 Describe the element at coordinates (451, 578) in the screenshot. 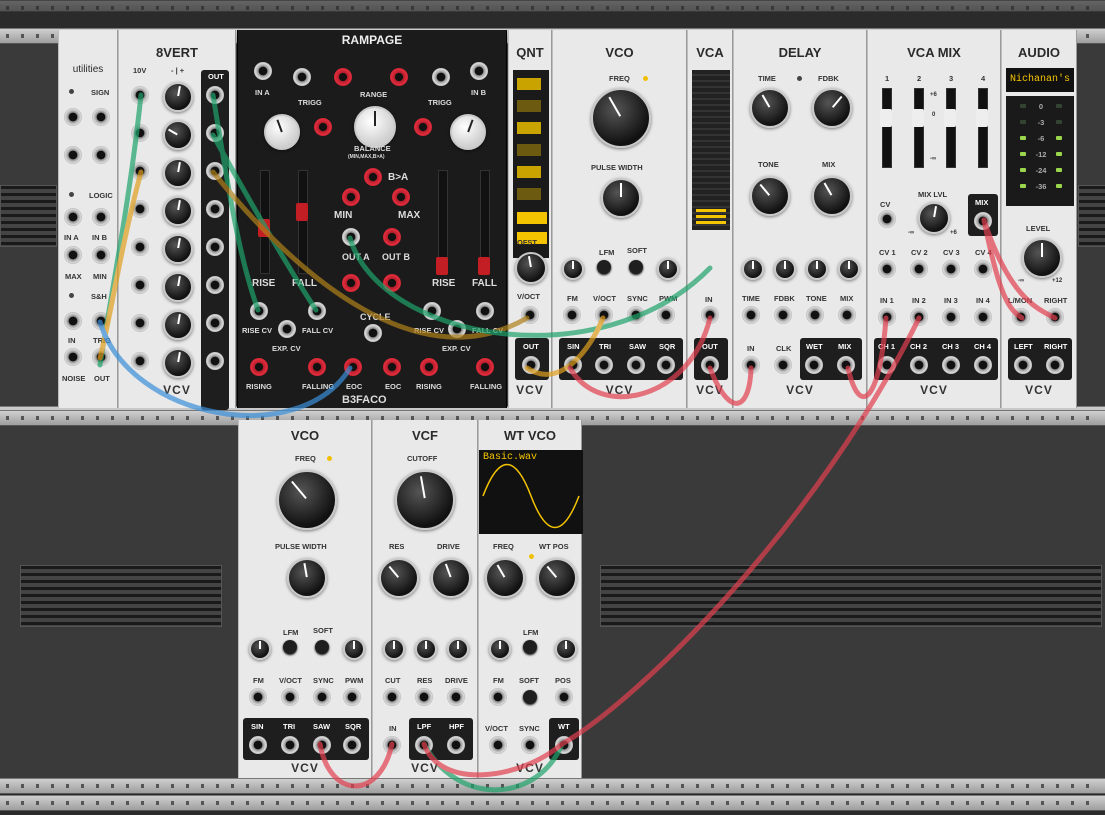

I see `drive-knob` at that location.